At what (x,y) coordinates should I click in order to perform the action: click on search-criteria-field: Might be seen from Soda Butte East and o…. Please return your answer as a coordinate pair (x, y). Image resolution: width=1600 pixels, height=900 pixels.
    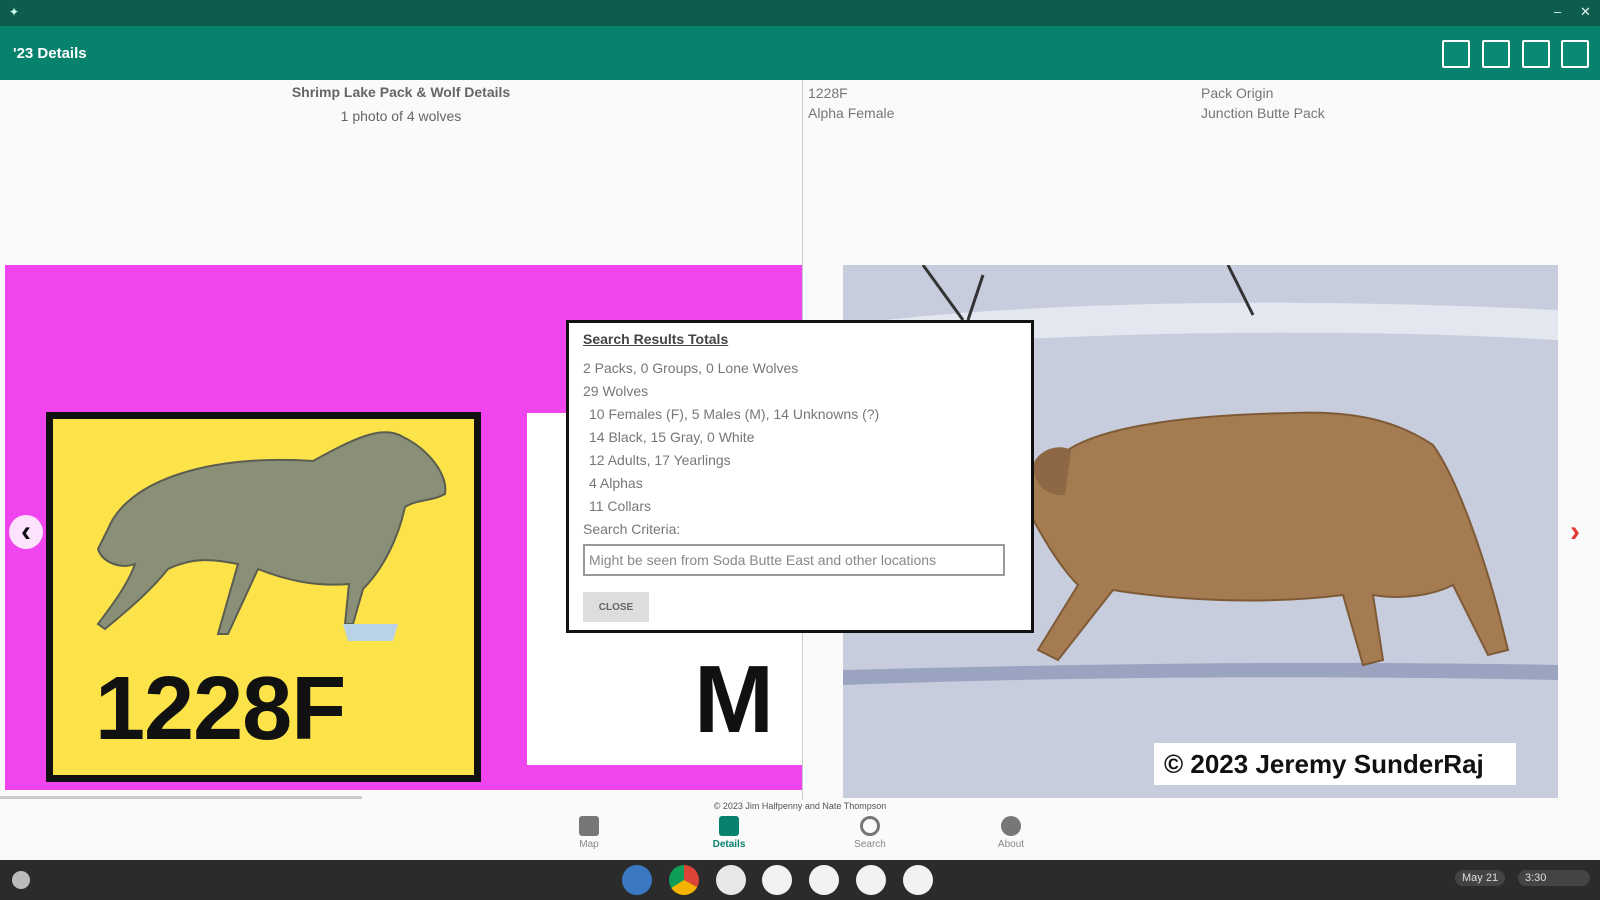
    Looking at the image, I should click on (794, 560).